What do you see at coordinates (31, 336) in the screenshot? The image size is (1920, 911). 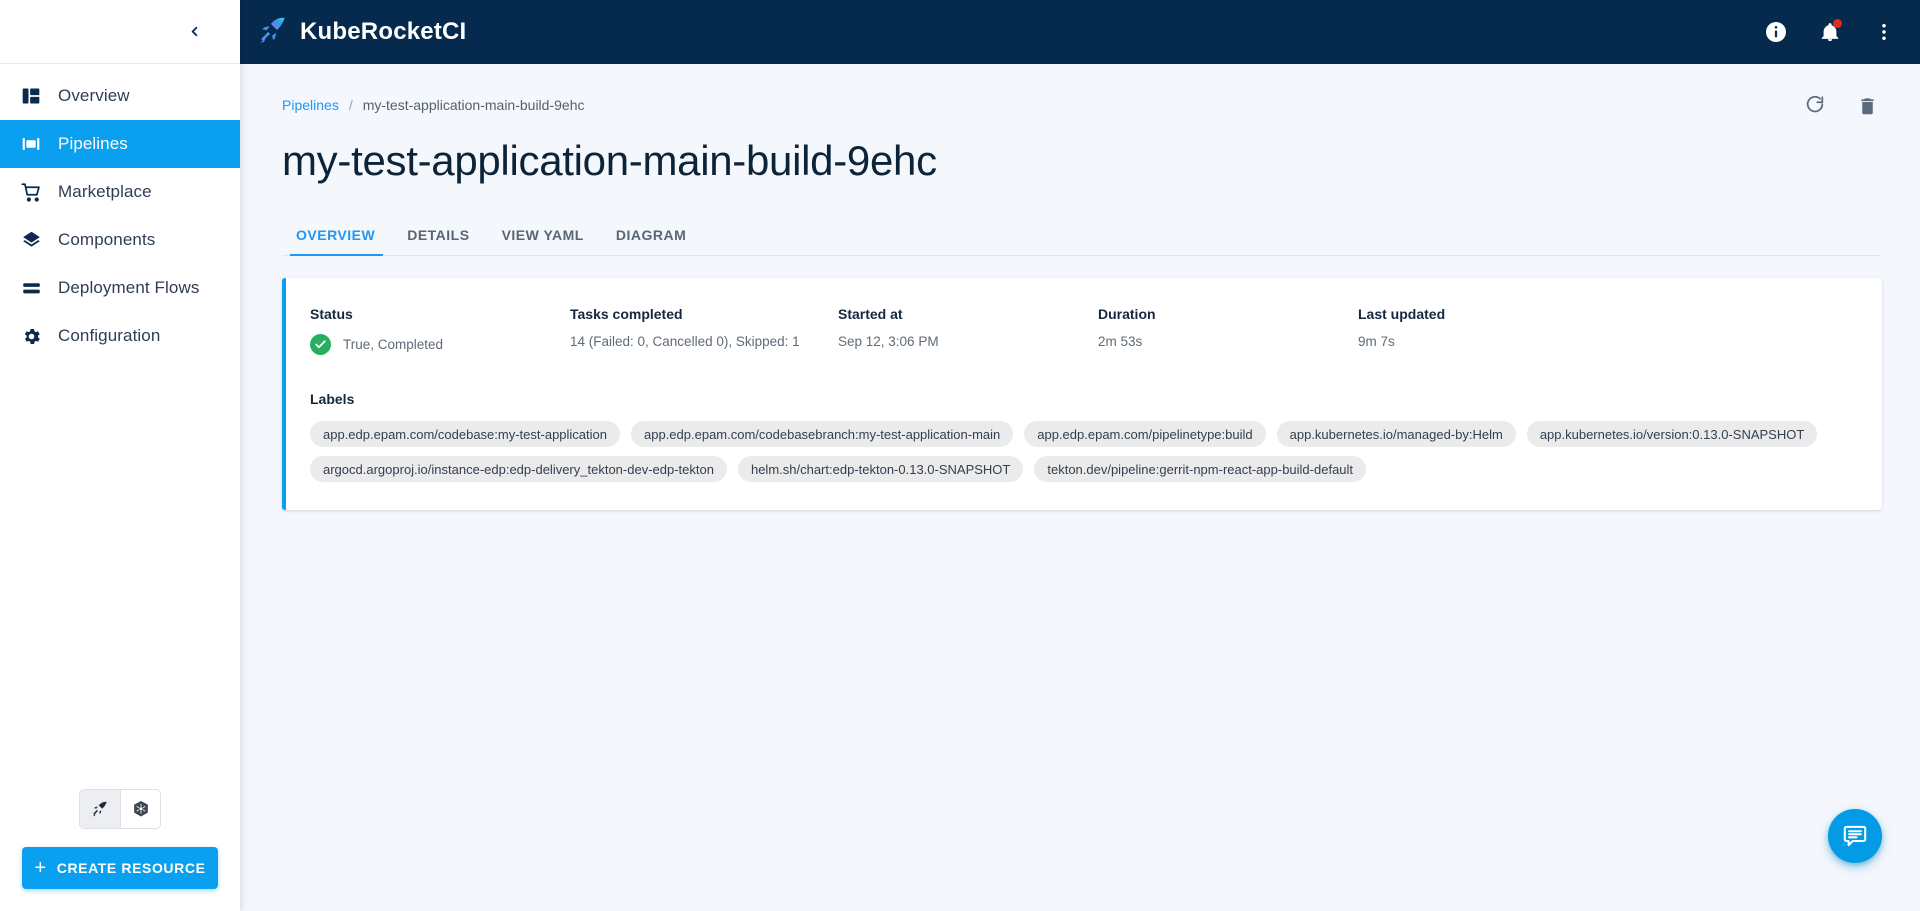 I see `gear-icon` at bounding box center [31, 336].